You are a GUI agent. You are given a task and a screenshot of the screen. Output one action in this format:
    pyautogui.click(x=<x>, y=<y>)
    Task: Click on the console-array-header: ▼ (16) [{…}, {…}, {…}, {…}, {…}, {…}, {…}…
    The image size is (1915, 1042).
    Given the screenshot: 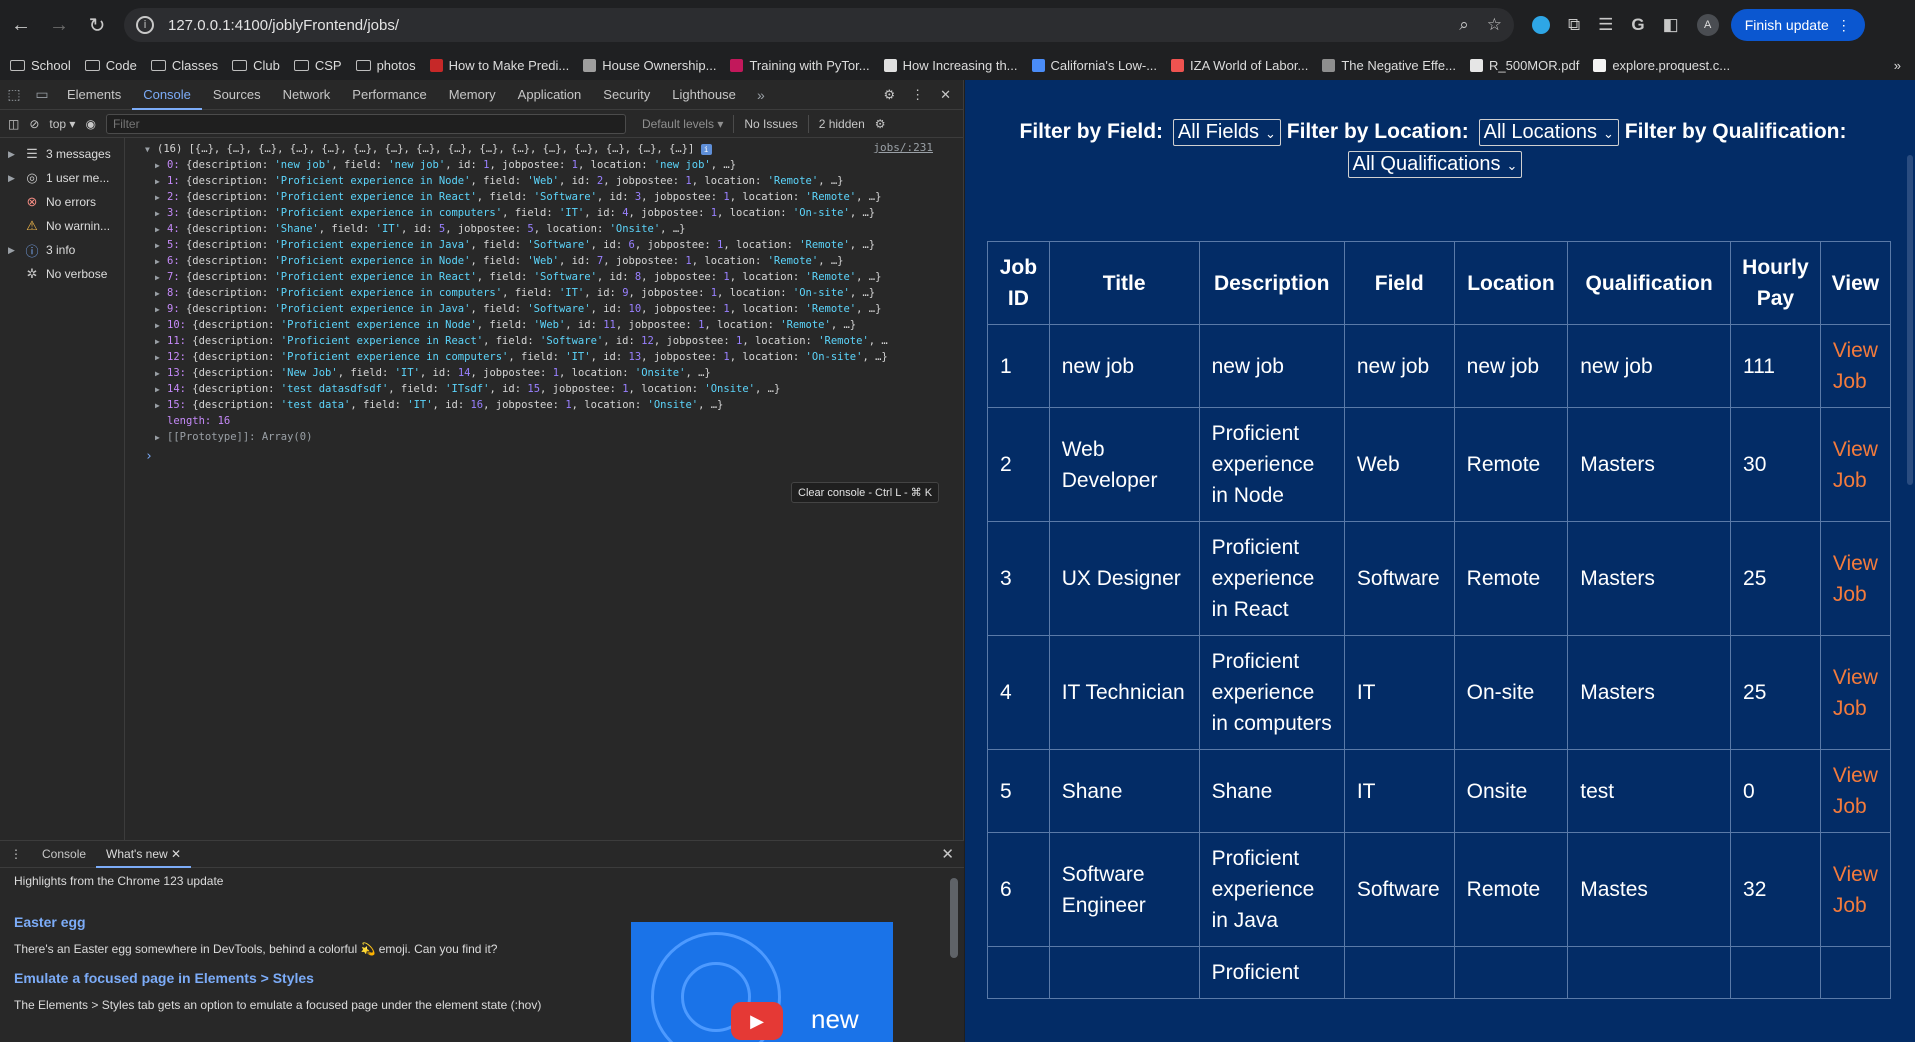 What is the action you would take?
    pyautogui.click(x=554, y=149)
    